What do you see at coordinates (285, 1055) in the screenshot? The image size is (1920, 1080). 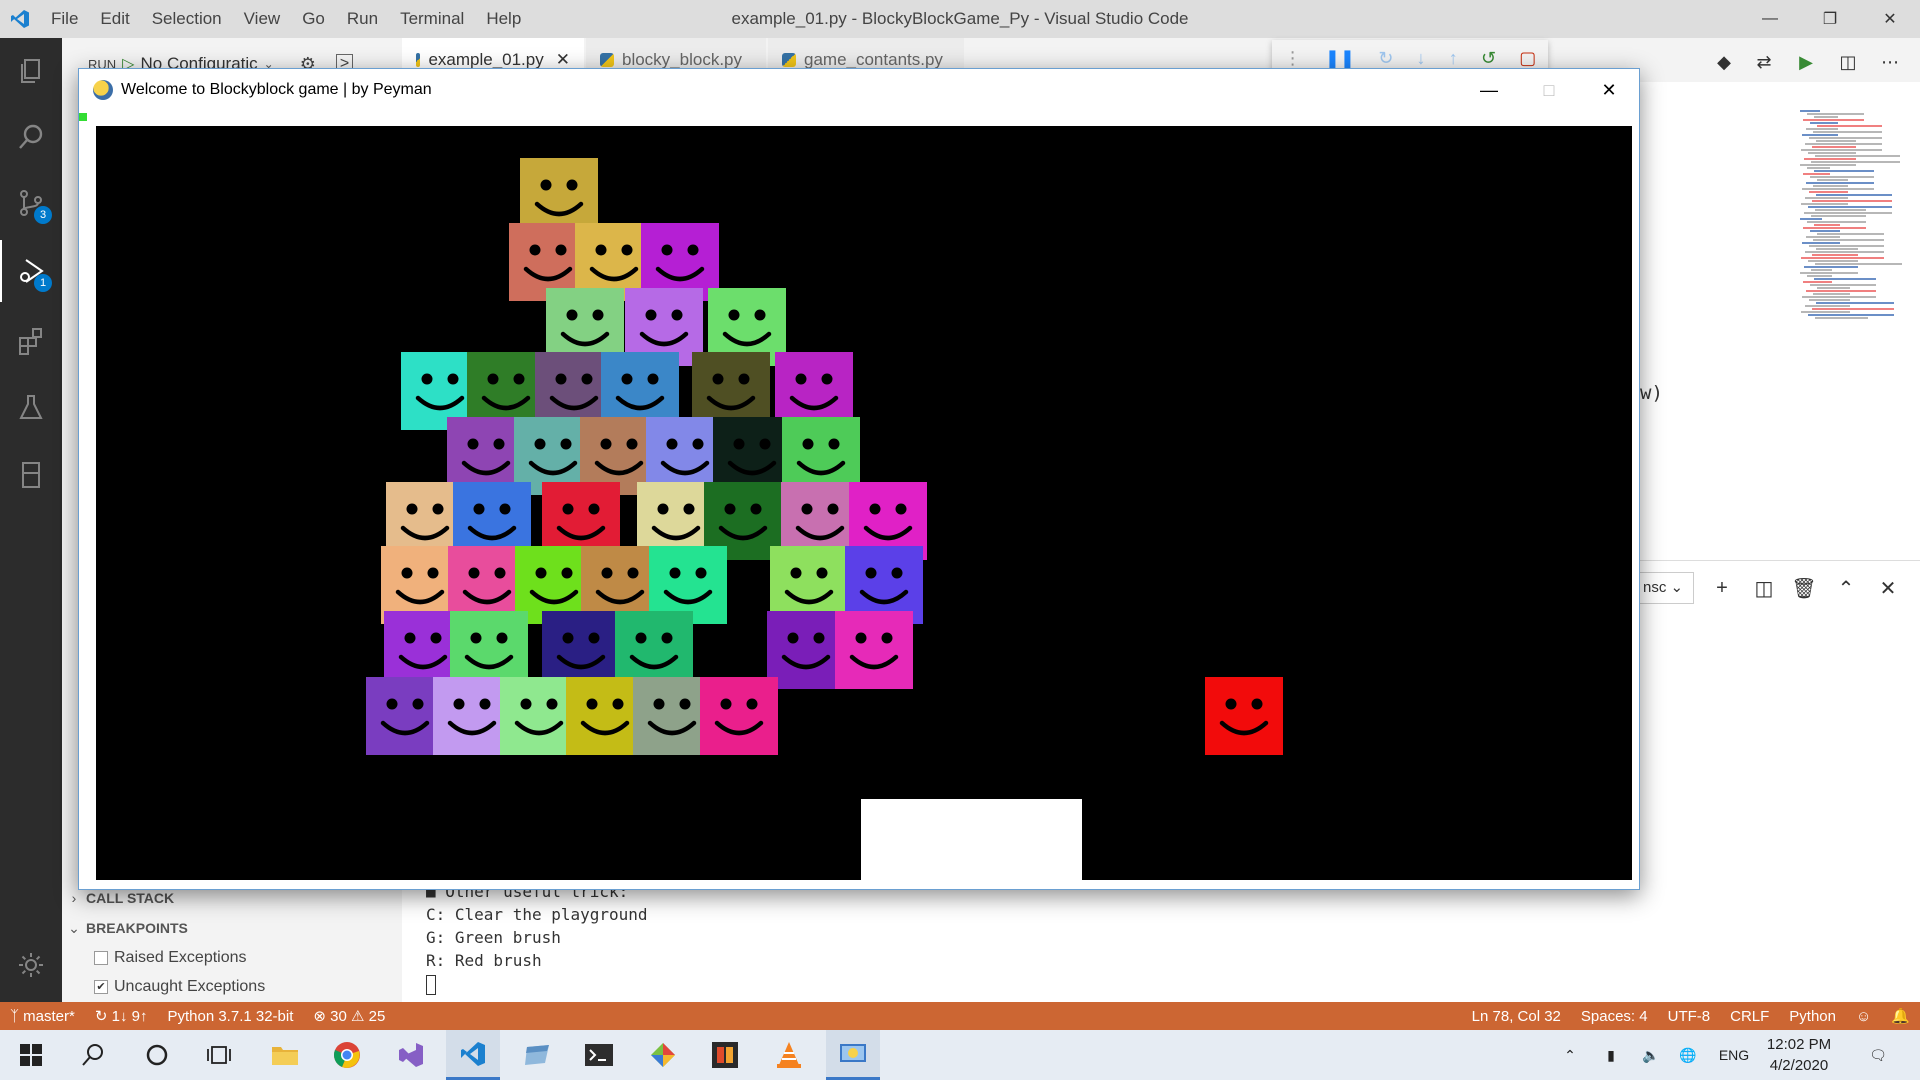 I see `file-explorer-icon` at bounding box center [285, 1055].